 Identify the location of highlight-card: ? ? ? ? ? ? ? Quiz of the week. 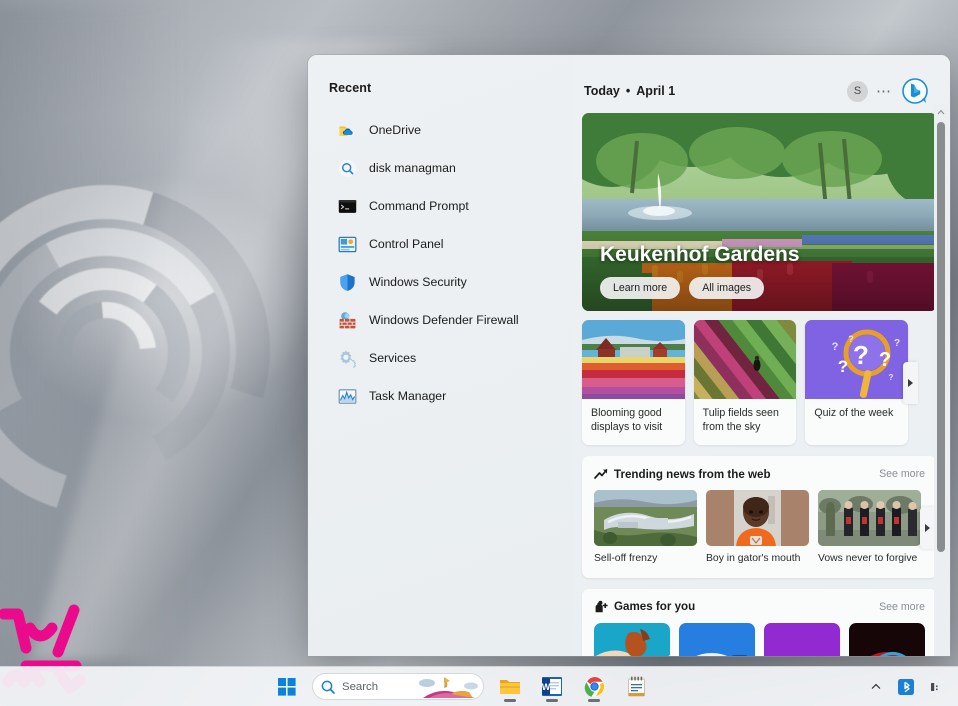
(857, 382).